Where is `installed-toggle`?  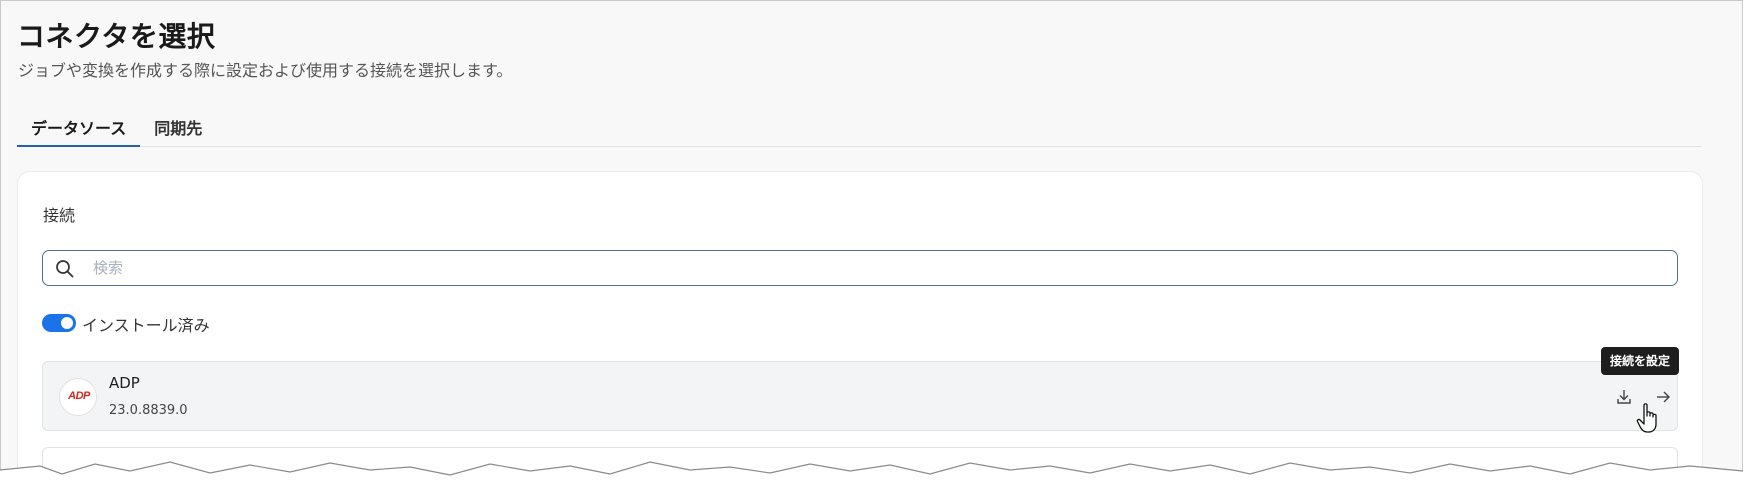
installed-toggle is located at coordinates (59, 323).